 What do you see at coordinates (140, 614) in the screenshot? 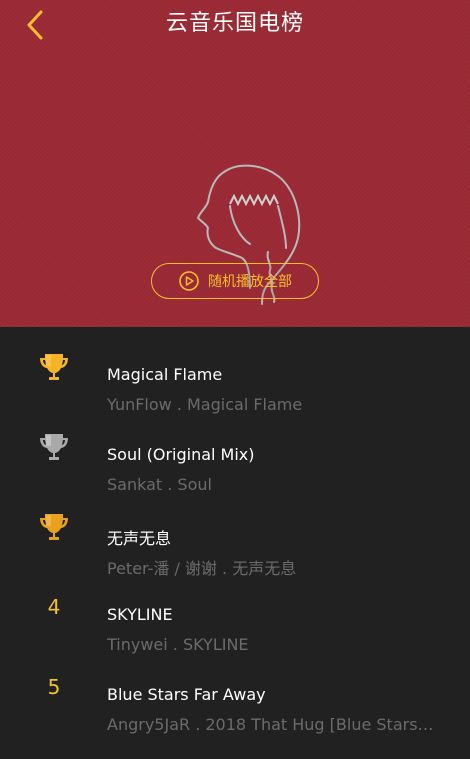
I see `song-title: SKYLINE` at bounding box center [140, 614].